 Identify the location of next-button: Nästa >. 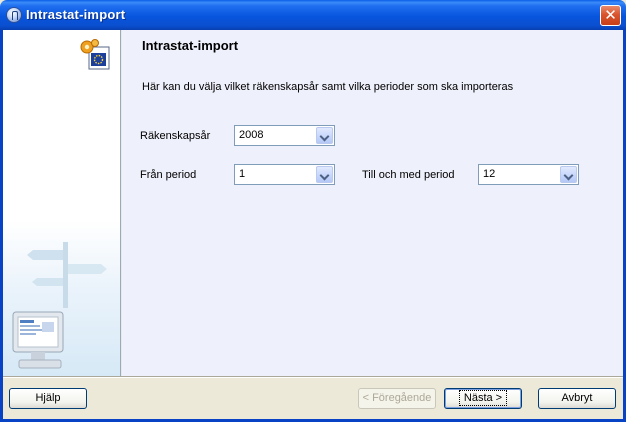
(483, 398).